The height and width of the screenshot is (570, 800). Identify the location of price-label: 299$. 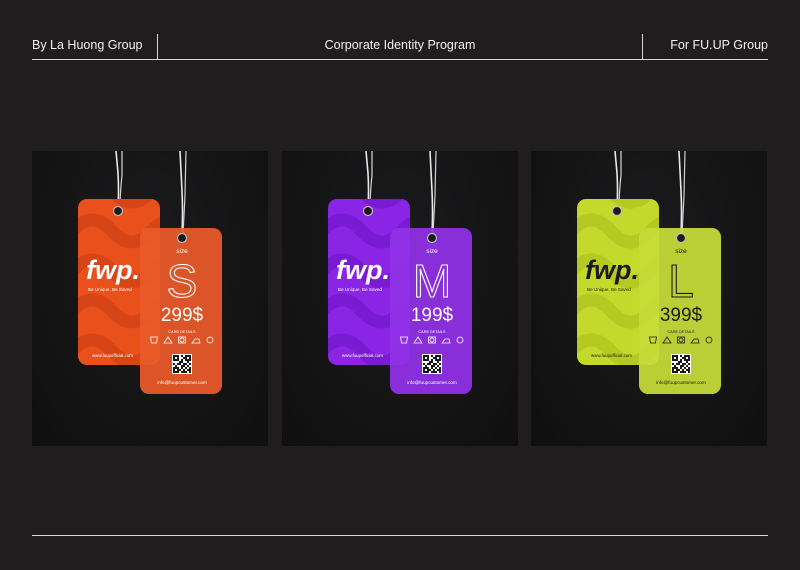
(182, 315).